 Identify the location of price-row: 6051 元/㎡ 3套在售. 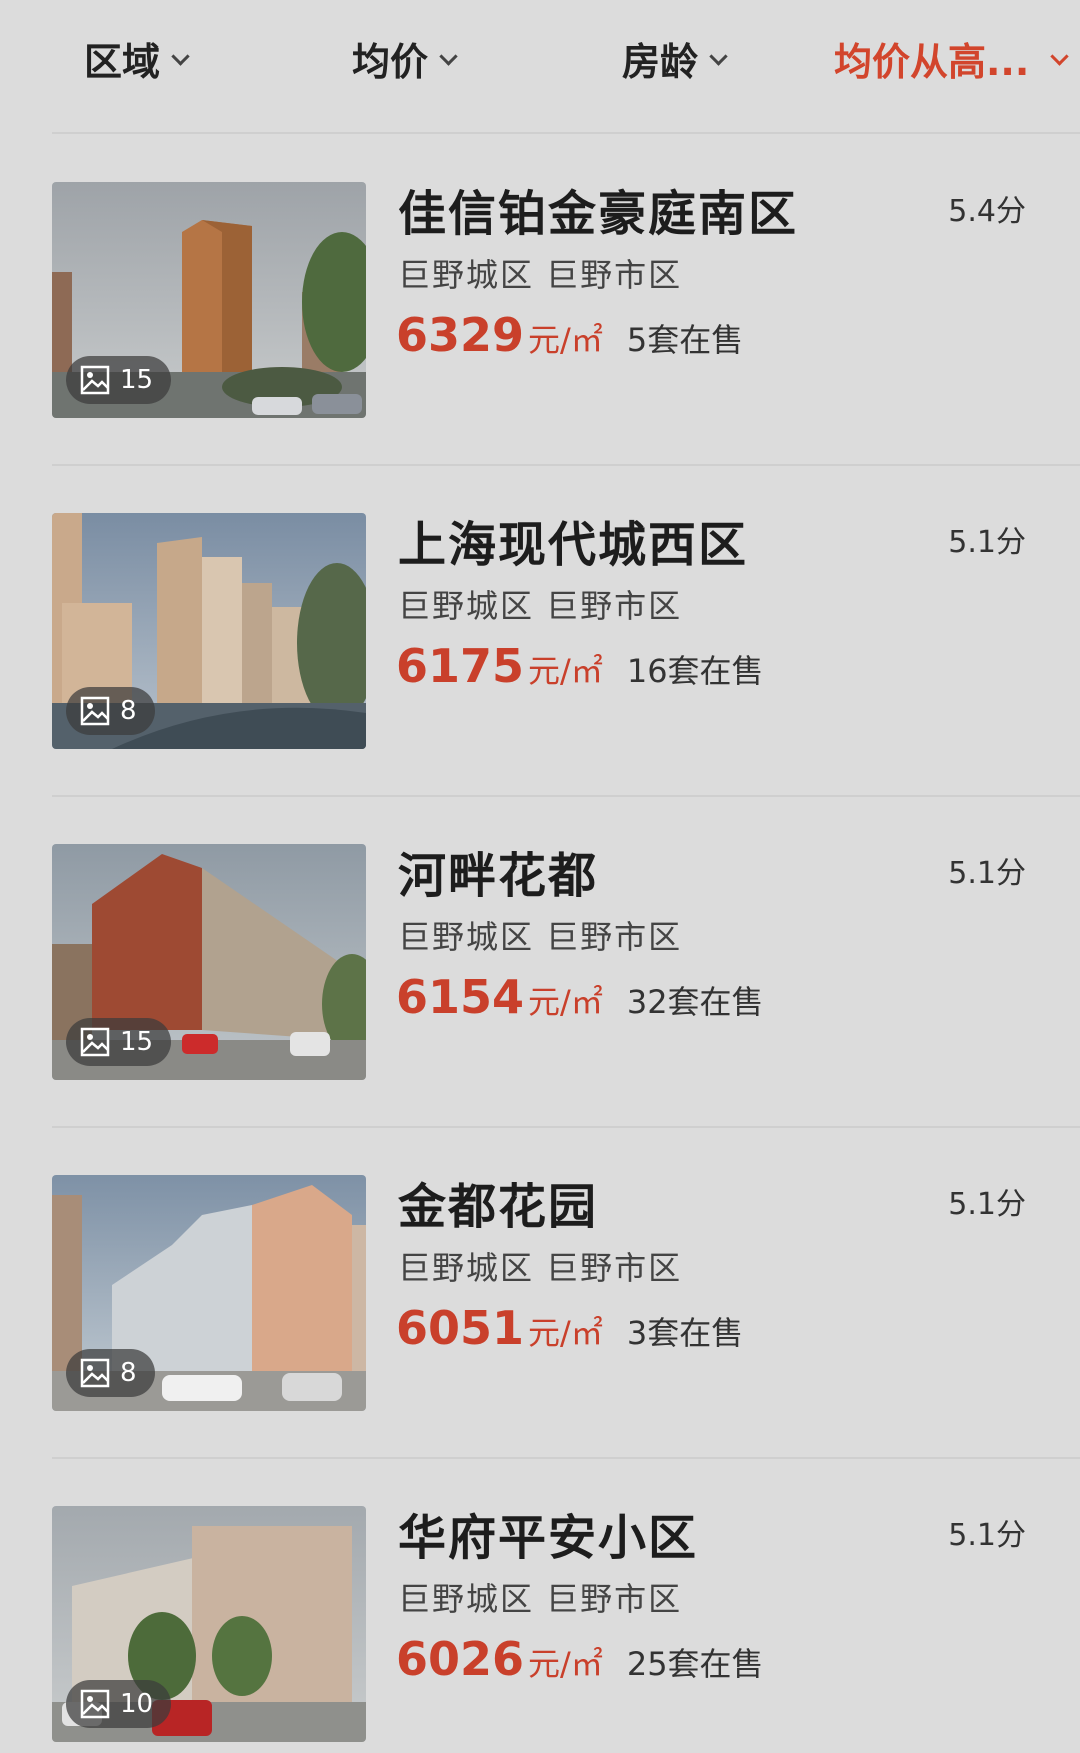
(569, 1331).